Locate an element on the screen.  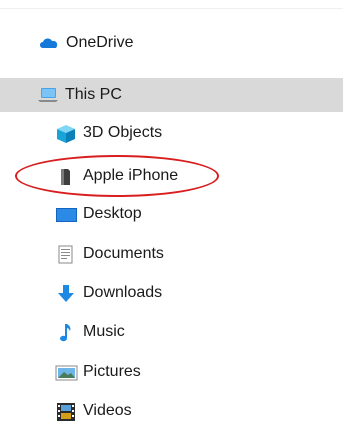
desktop-icon is located at coordinates (66, 214).